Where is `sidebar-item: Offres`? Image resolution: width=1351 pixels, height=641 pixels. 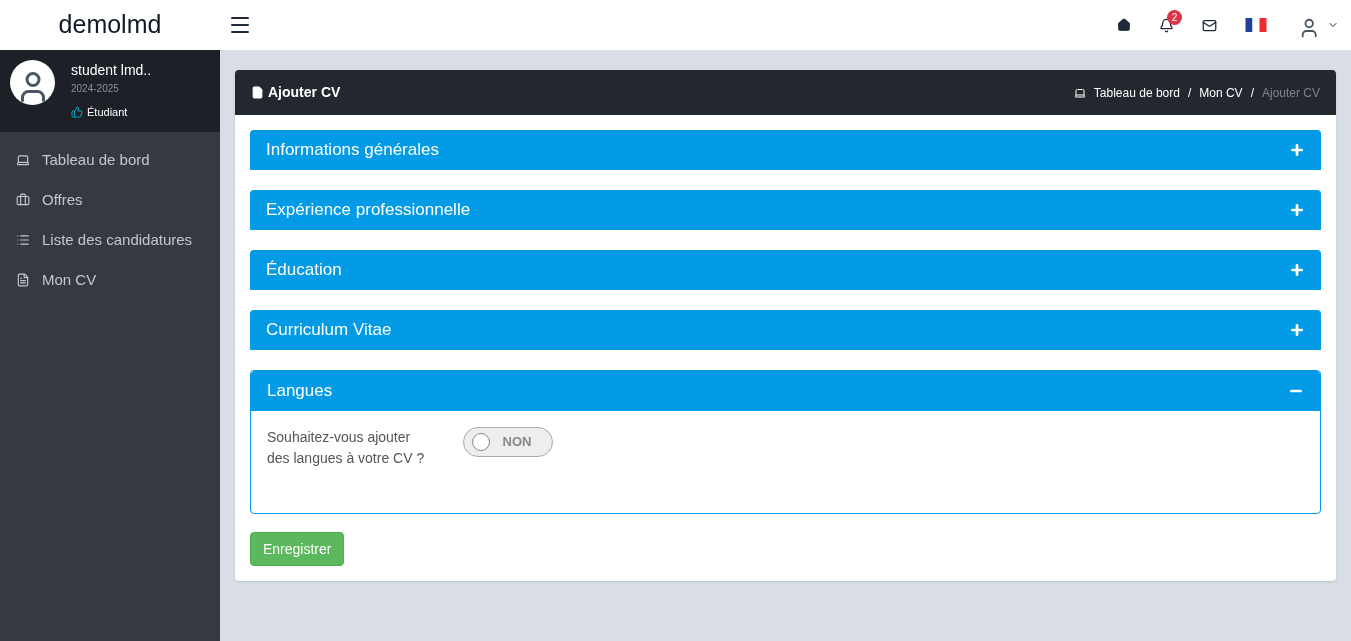
sidebar-item: Offres is located at coordinates (62, 200).